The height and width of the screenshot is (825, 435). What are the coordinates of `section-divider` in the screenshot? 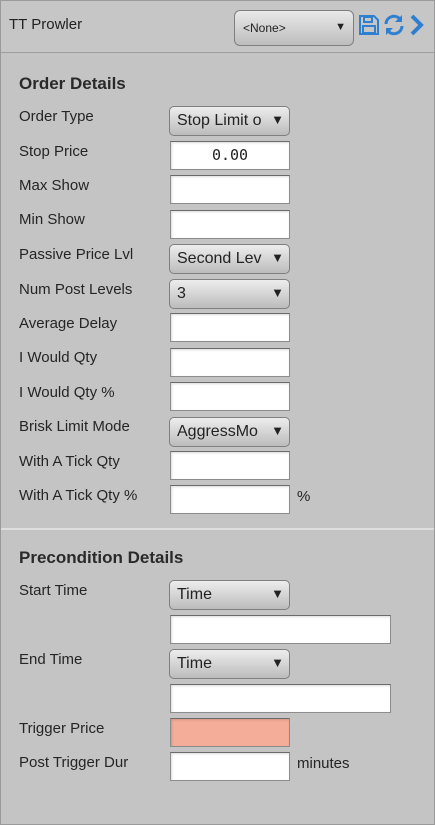 It's located at (217, 529).